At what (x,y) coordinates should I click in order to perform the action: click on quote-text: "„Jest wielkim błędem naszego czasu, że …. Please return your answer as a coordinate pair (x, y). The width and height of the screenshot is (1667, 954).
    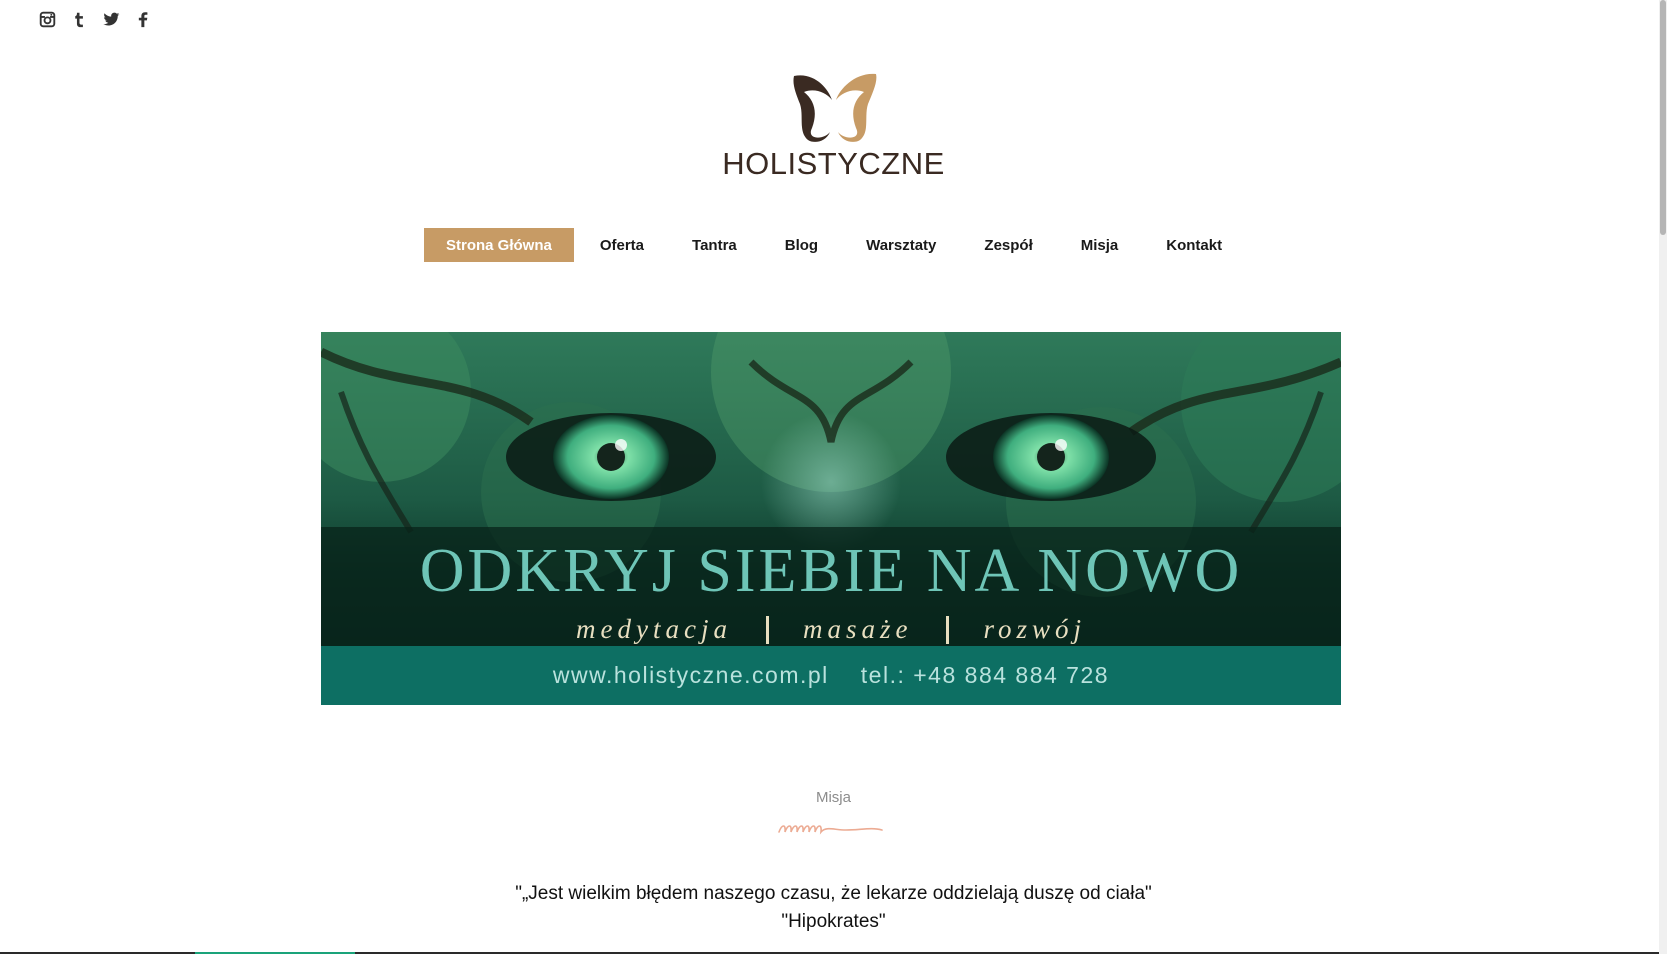
    Looking at the image, I should click on (833, 893).